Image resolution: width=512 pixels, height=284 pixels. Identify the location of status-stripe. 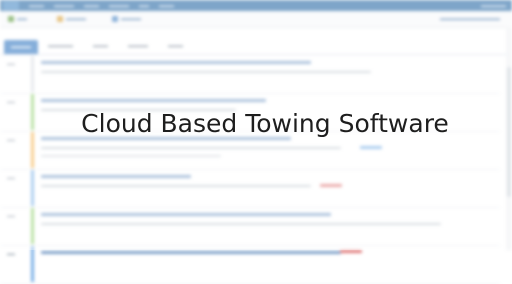
(32, 264).